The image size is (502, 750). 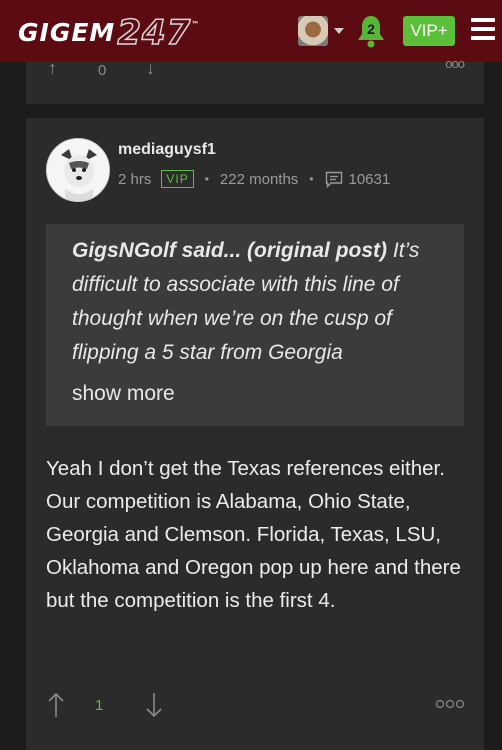 I want to click on notifications-button: 2, so click(x=371, y=31).